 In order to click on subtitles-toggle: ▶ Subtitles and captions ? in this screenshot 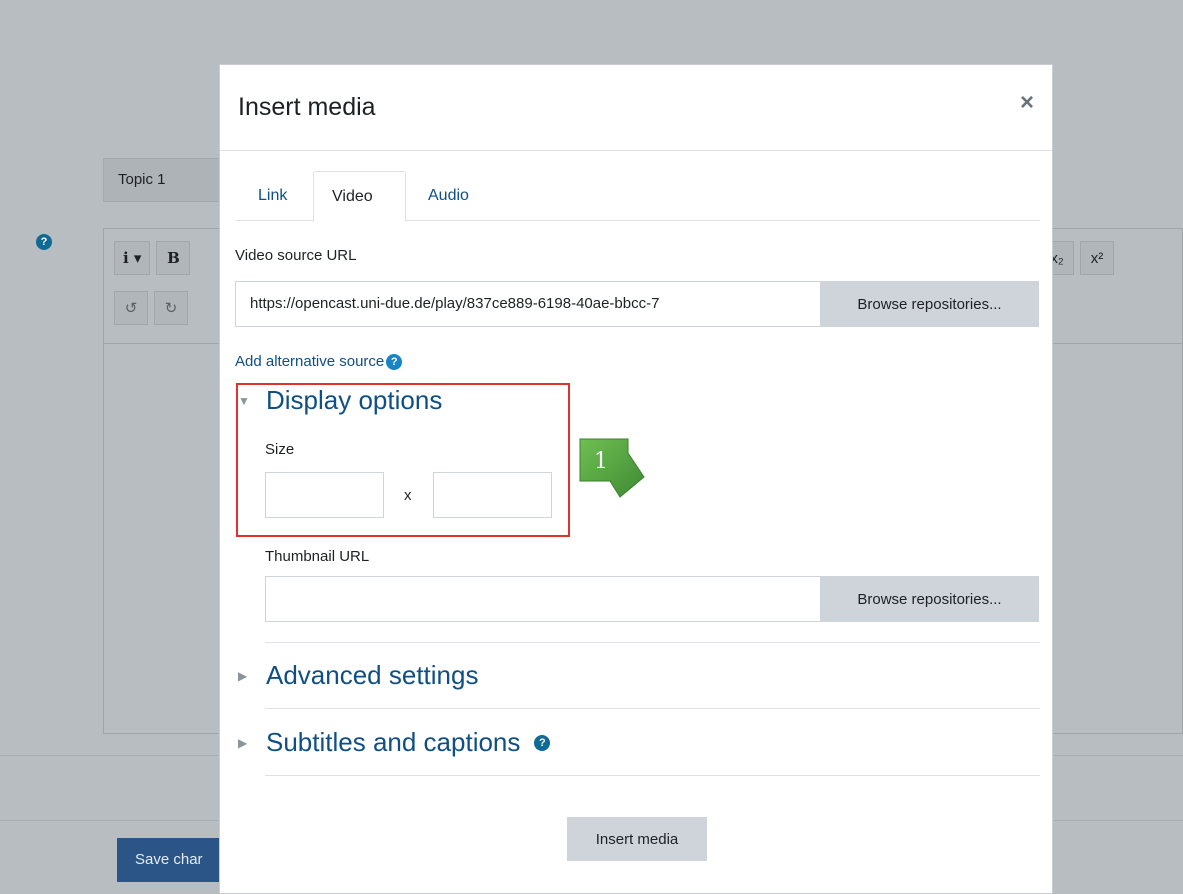, I will do `click(394, 742)`.